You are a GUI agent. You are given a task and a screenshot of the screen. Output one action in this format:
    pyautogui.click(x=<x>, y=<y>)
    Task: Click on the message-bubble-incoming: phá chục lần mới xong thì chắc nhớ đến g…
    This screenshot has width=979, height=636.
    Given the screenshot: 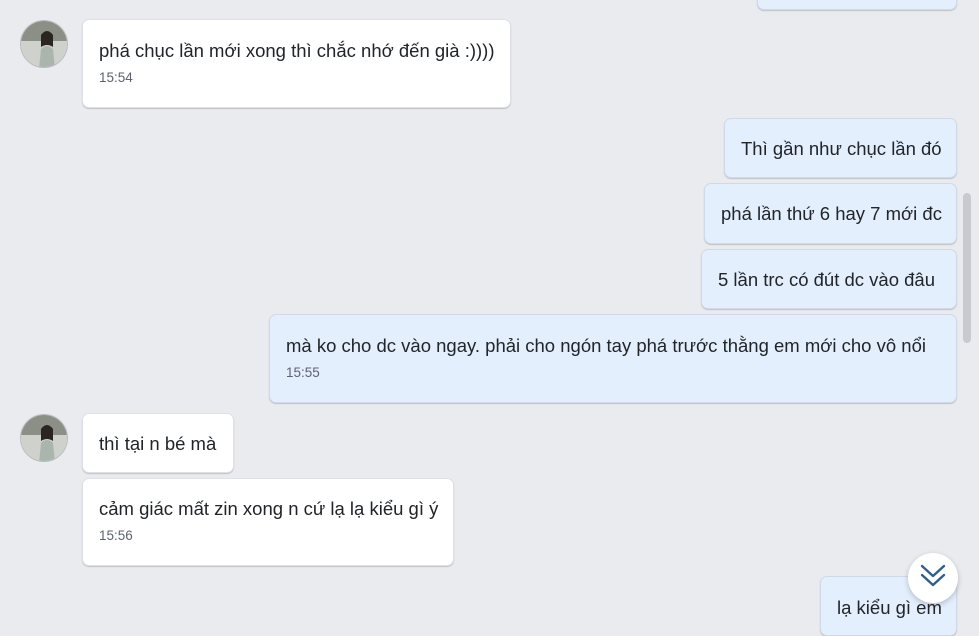 What is the action you would take?
    pyautogui.click(x=296, y=63)
    